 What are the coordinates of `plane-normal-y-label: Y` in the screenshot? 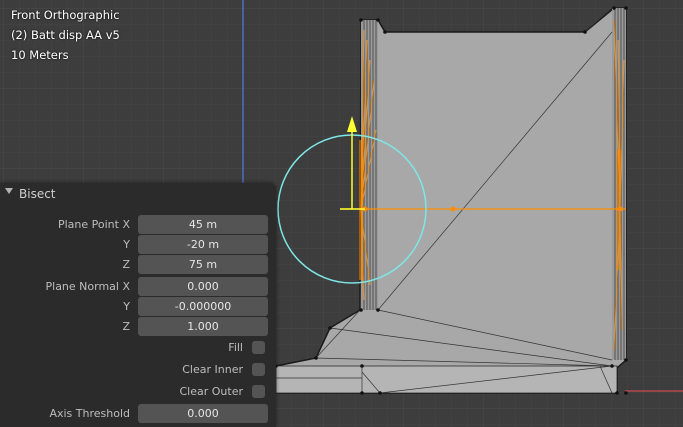 It's located at (126, 306).